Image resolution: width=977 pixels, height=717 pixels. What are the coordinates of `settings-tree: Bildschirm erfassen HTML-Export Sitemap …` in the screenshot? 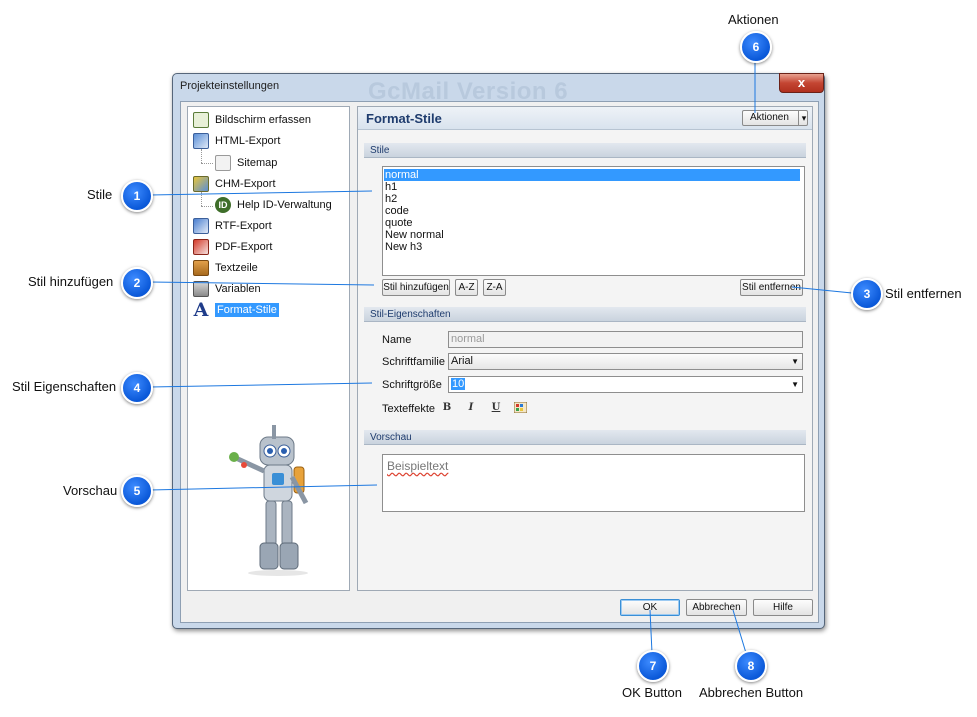 It's located at (268, 348).